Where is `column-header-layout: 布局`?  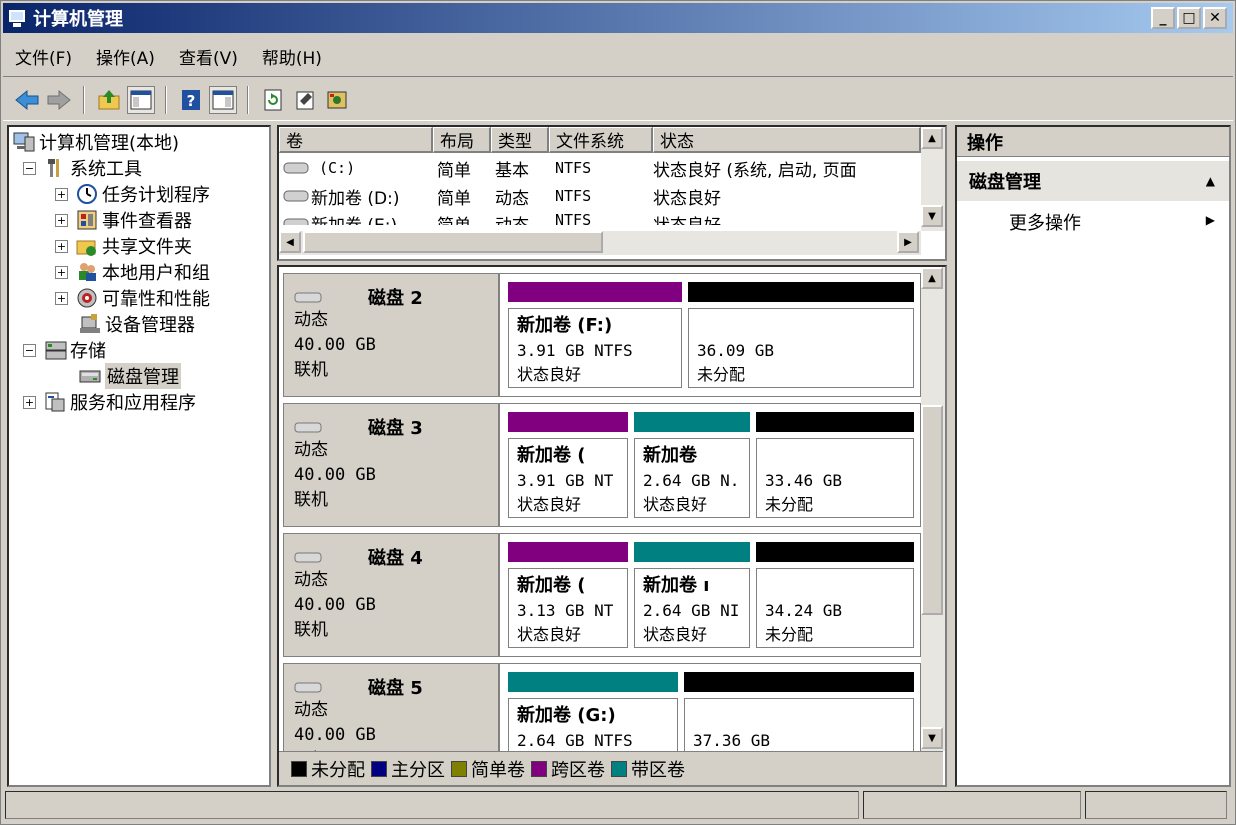
column-header-layout: 布局 is located at coordinates (462, 140).